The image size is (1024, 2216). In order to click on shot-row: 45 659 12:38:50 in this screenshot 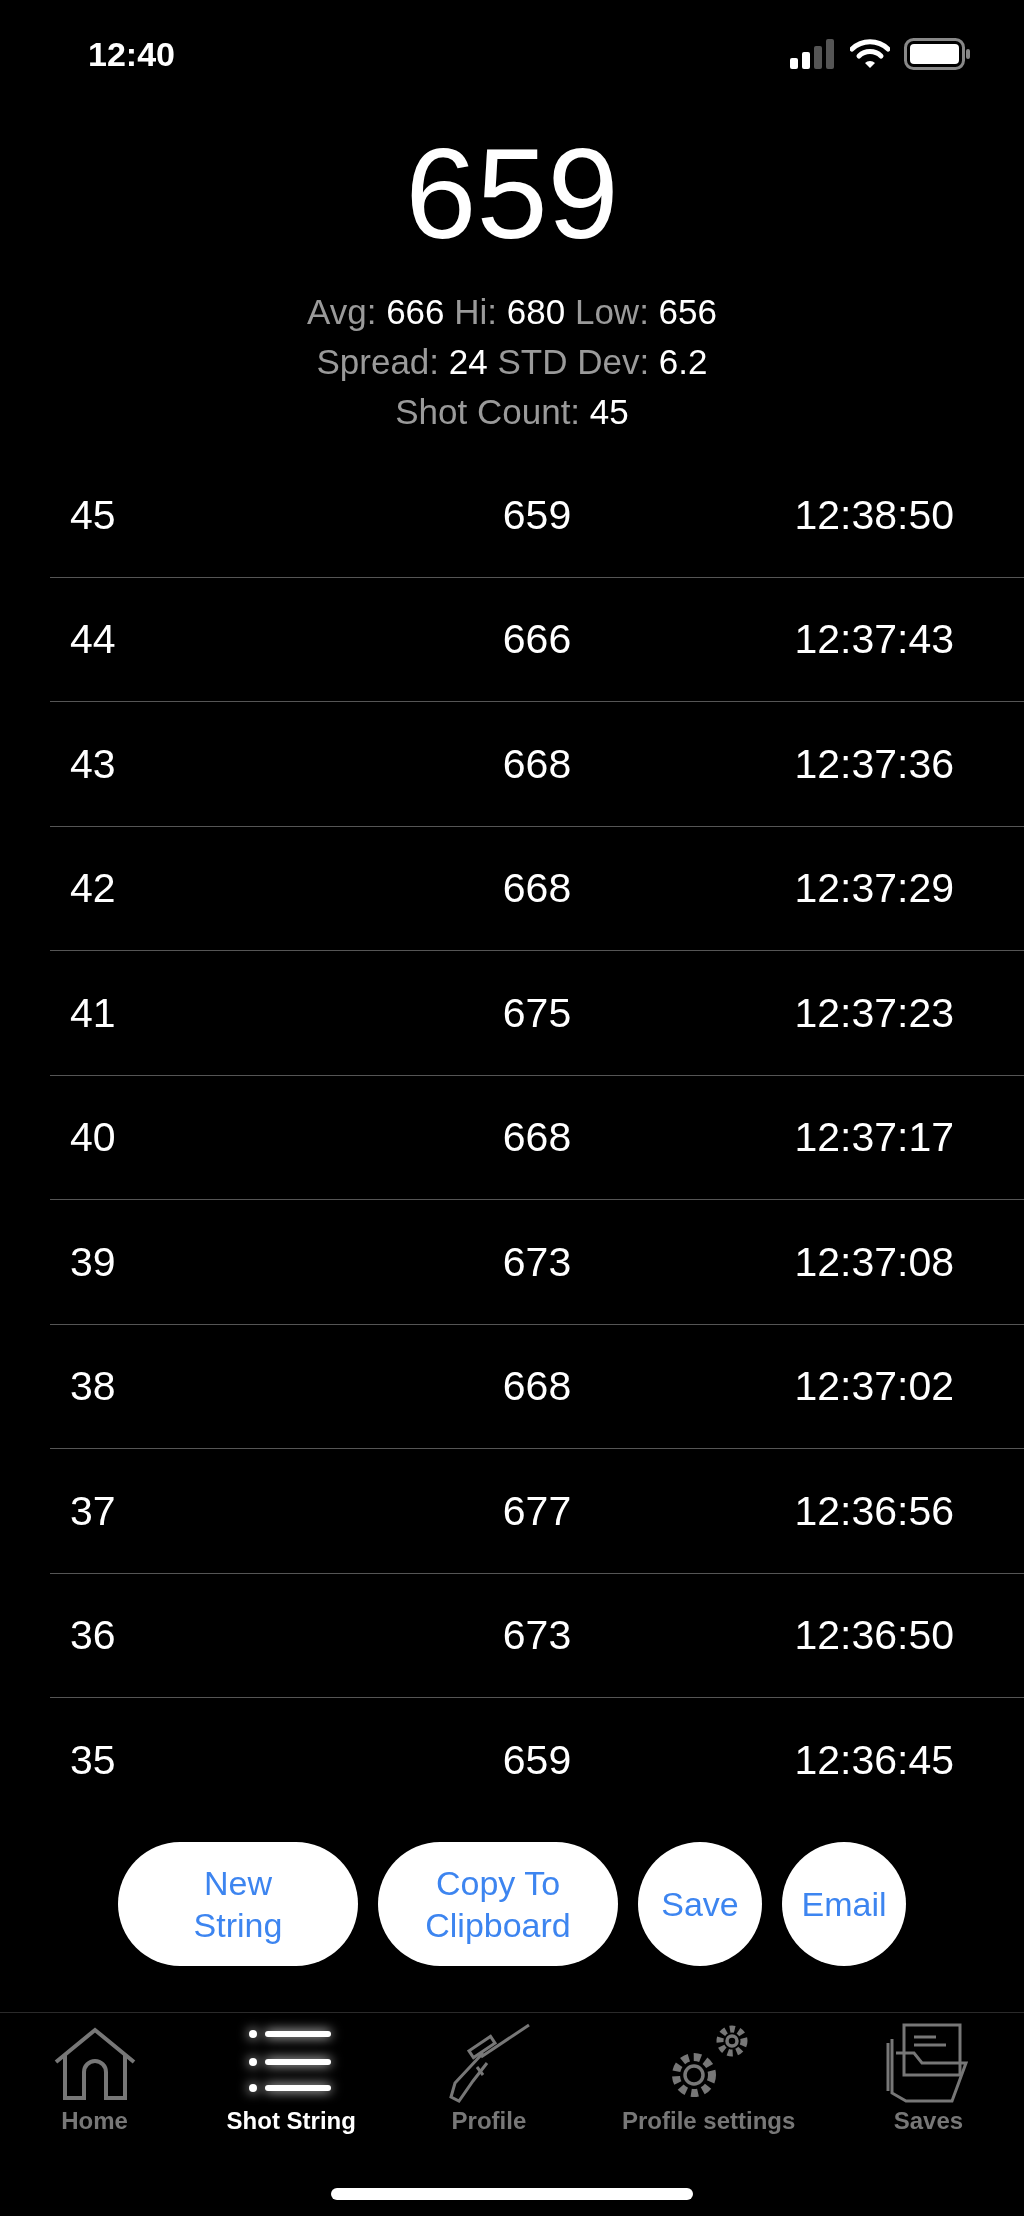, I will do `click(537, 515)`.